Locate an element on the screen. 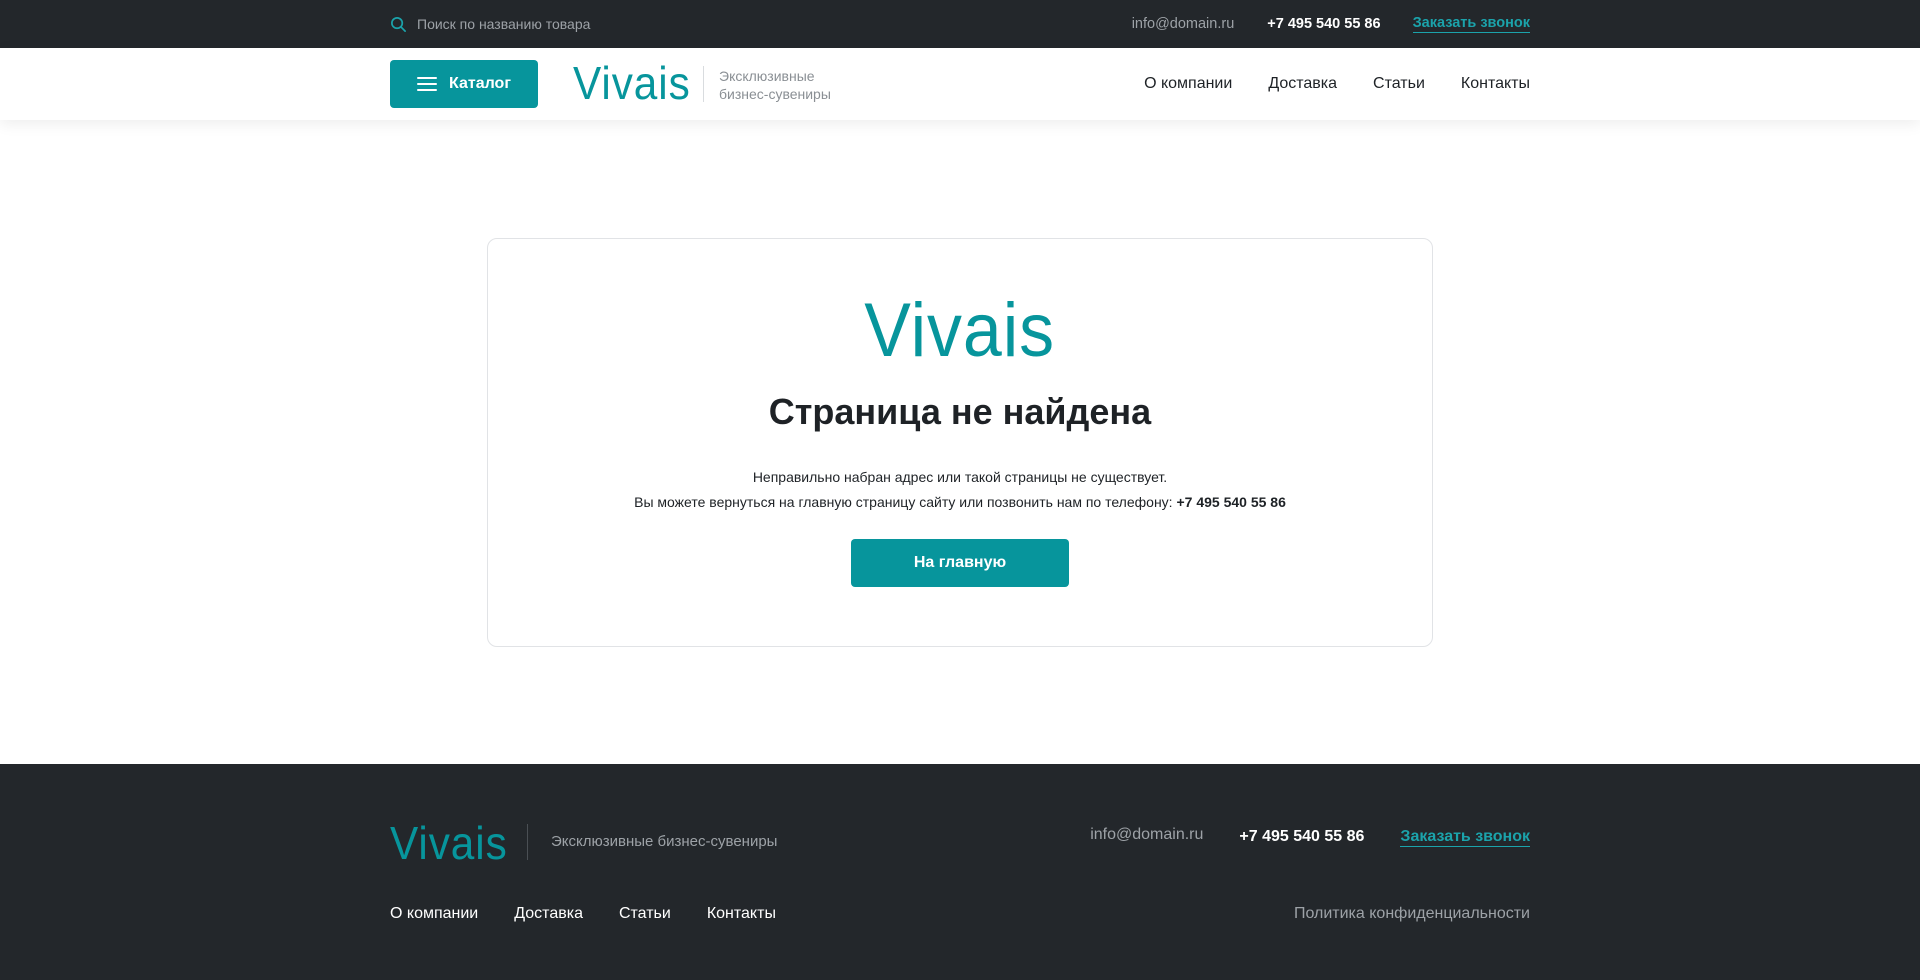 This screenshot has height=980, width=1920. header-logo-divider is located at coordinates (703, 84).